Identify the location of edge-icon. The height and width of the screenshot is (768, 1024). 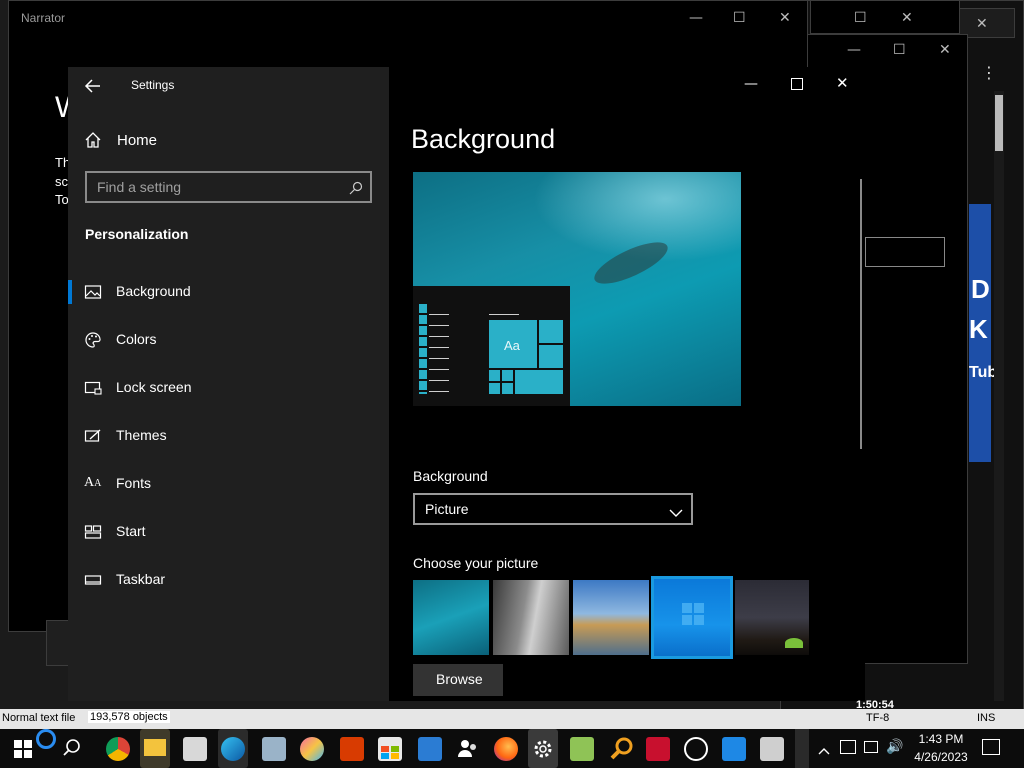
(233, 748).